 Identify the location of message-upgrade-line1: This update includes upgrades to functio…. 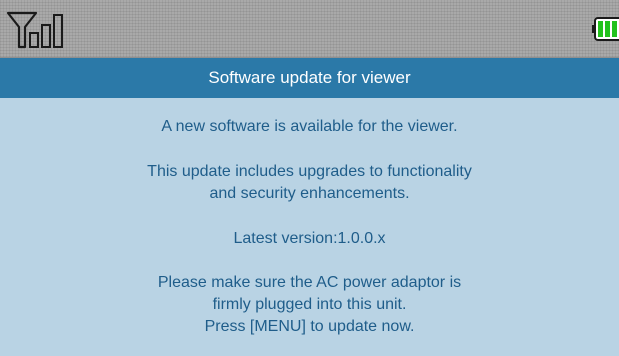
(309, 171).